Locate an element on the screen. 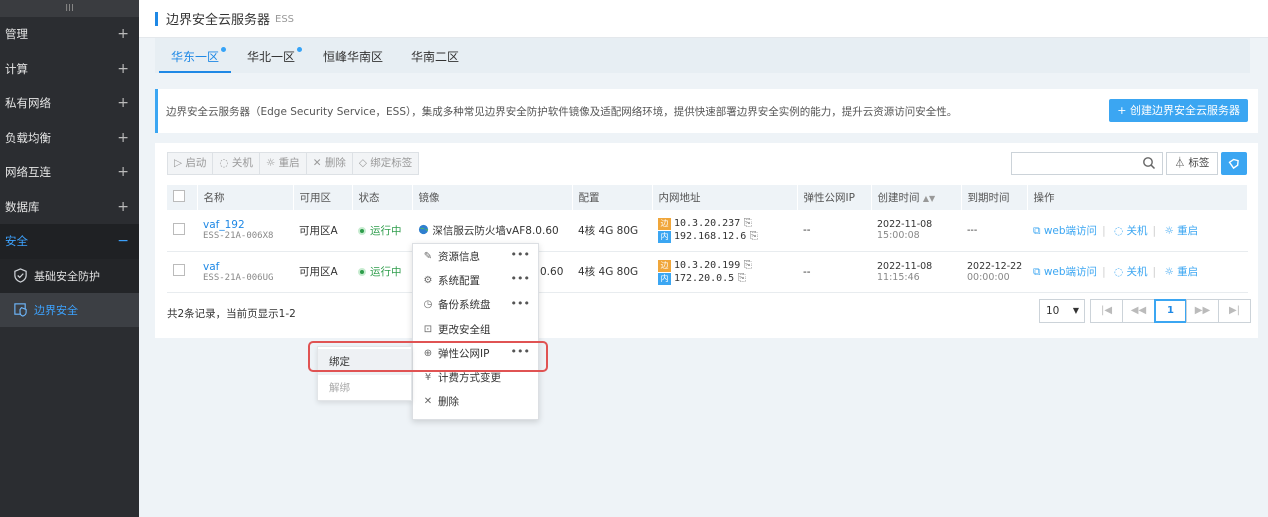 This screenshot has width=1268, height=517. start-button: ▷ 启动 is located at coordinates (190, 163).